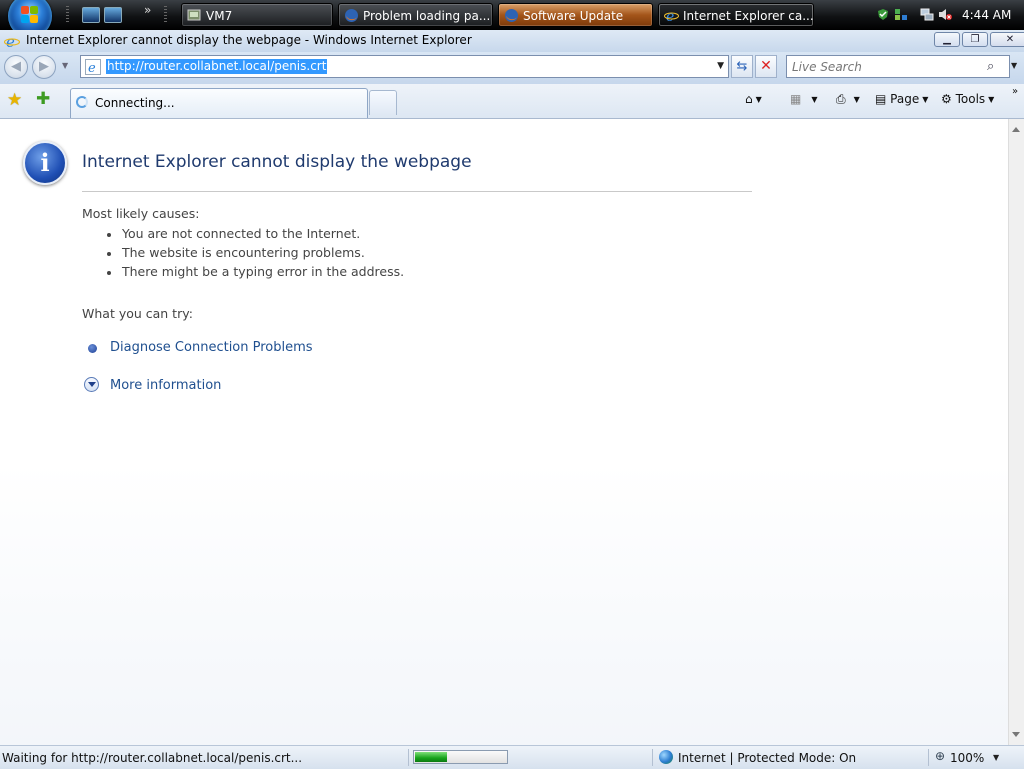 The image size is (1024, 769). I want to click on page-icon: e, so click(93, 67).